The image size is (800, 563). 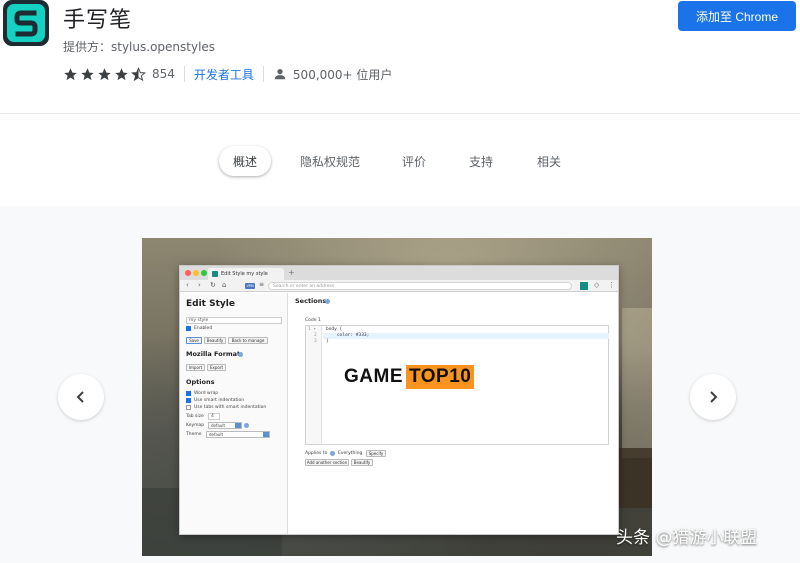 I want to click on address-bar: Search or enter an address, so click(x=420, y=286).